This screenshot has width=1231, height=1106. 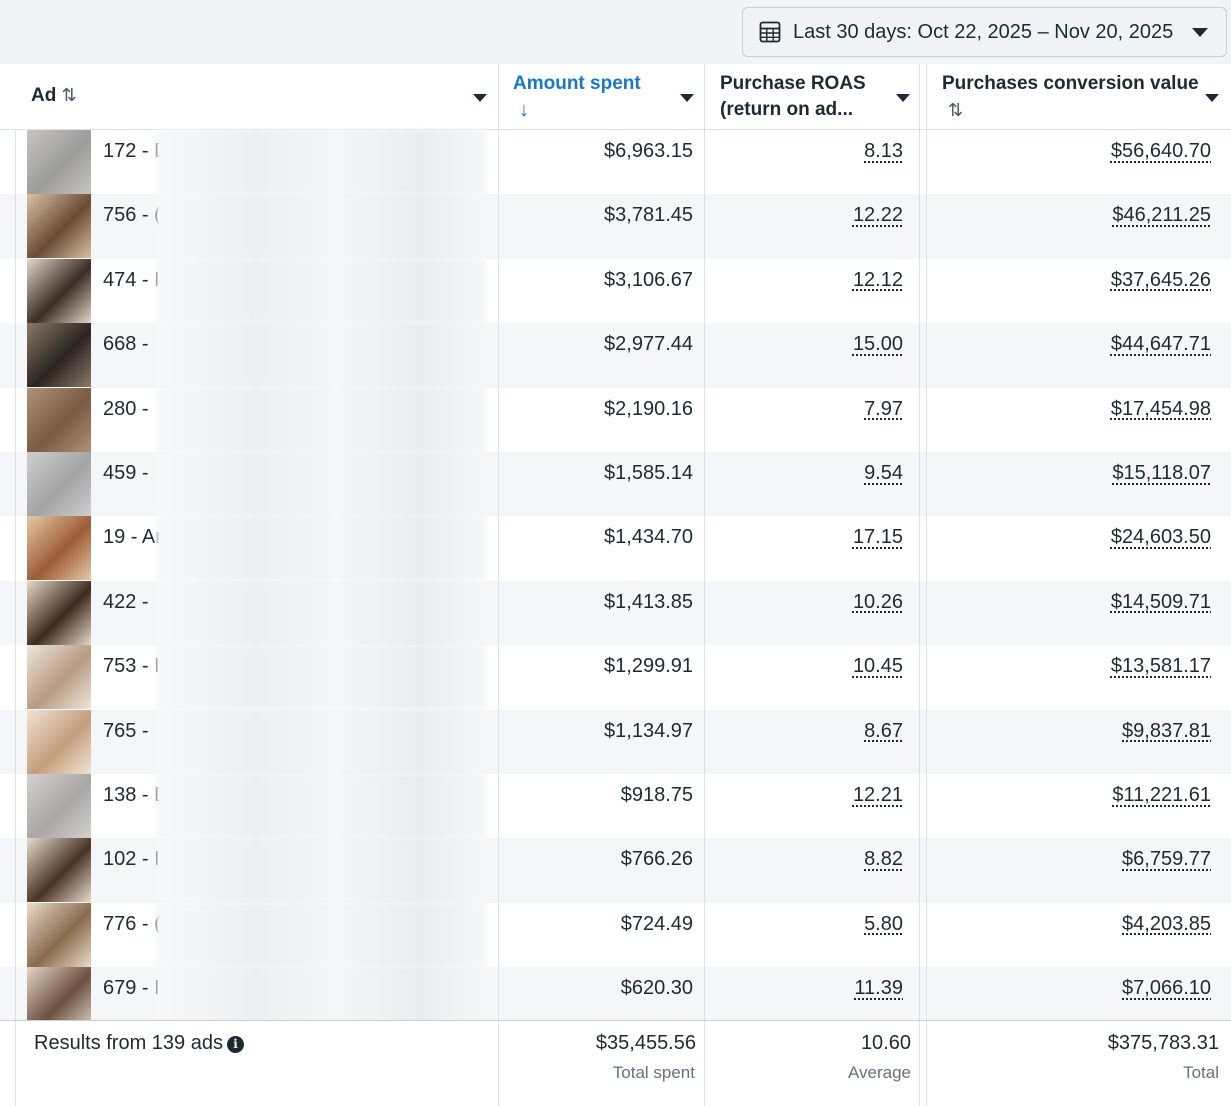 I want to click on ad-name: 756 - (, so click(x=132, y=215).